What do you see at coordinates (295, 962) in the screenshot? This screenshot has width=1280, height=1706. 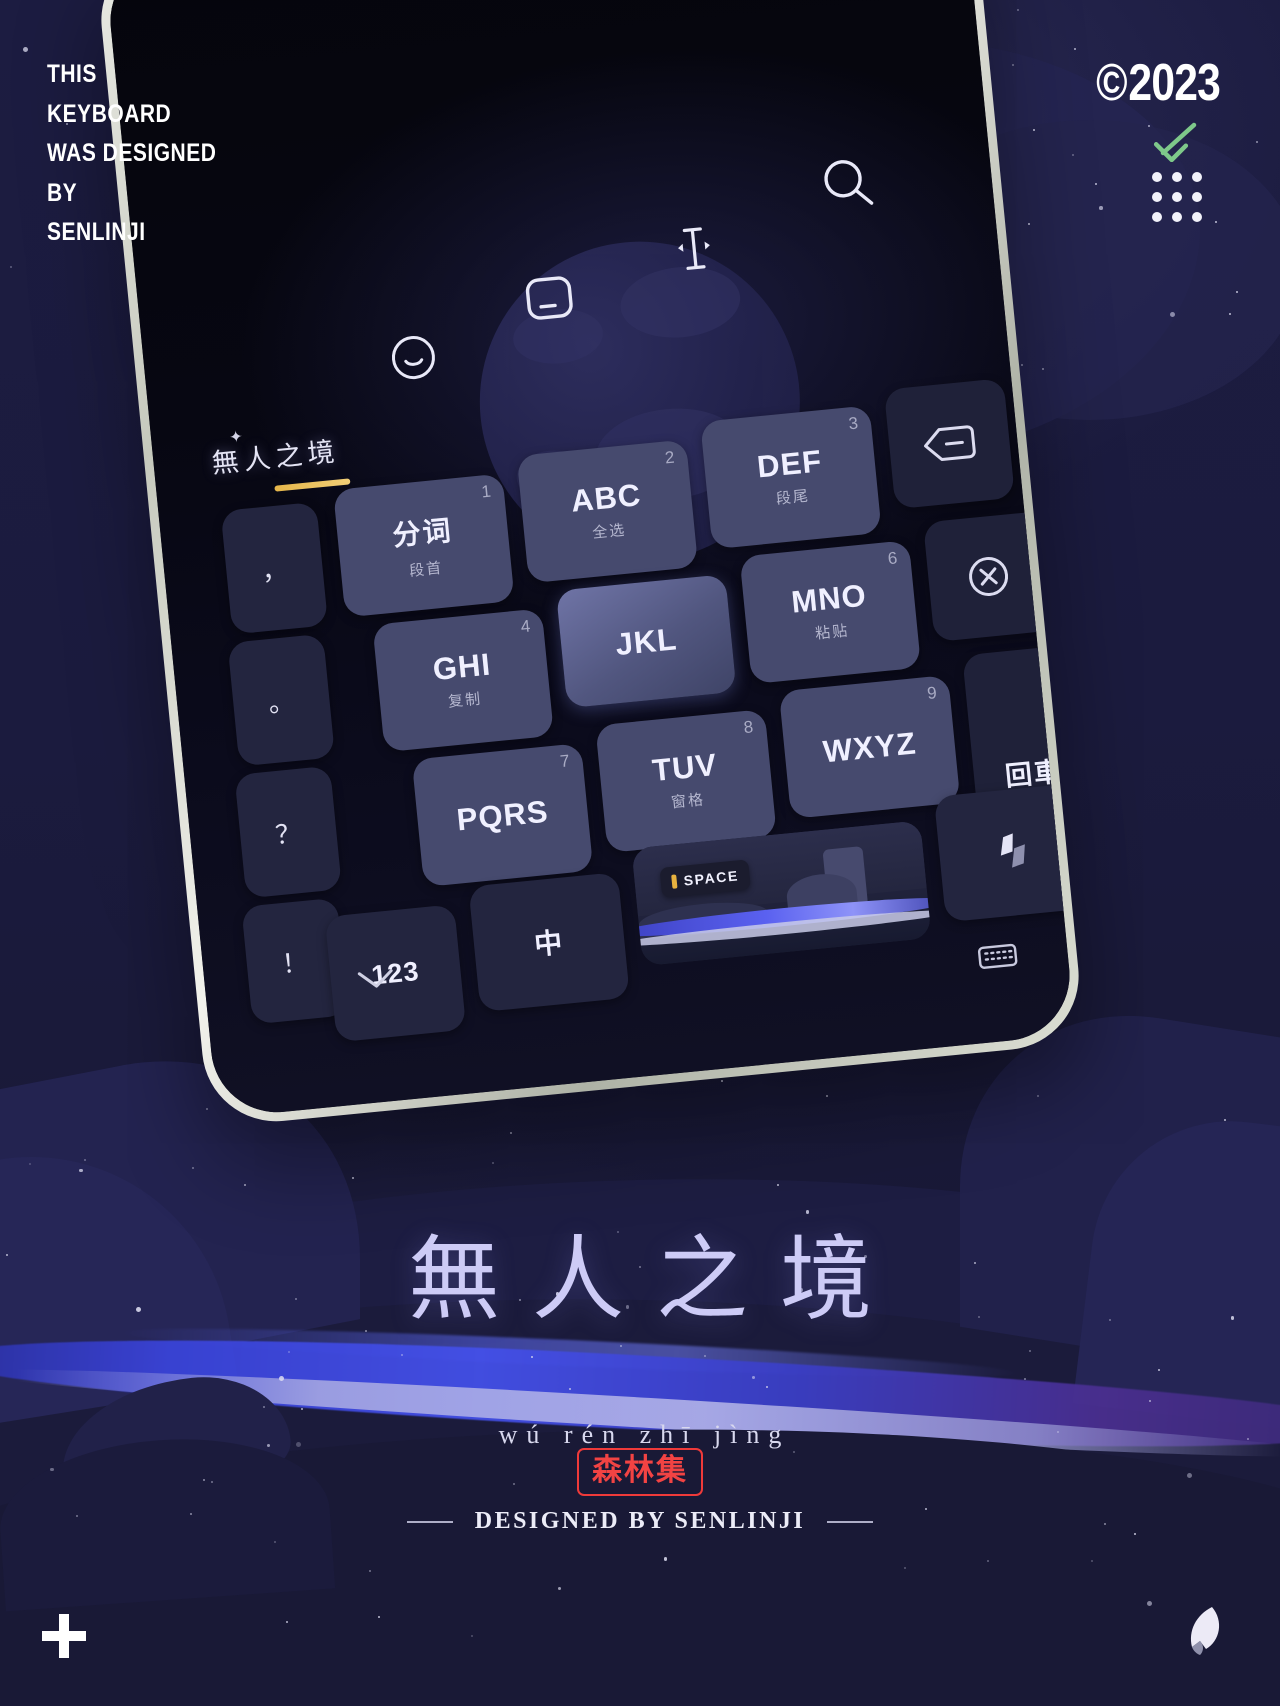 I see `key-label: ！` at bounding box center [295, 962].